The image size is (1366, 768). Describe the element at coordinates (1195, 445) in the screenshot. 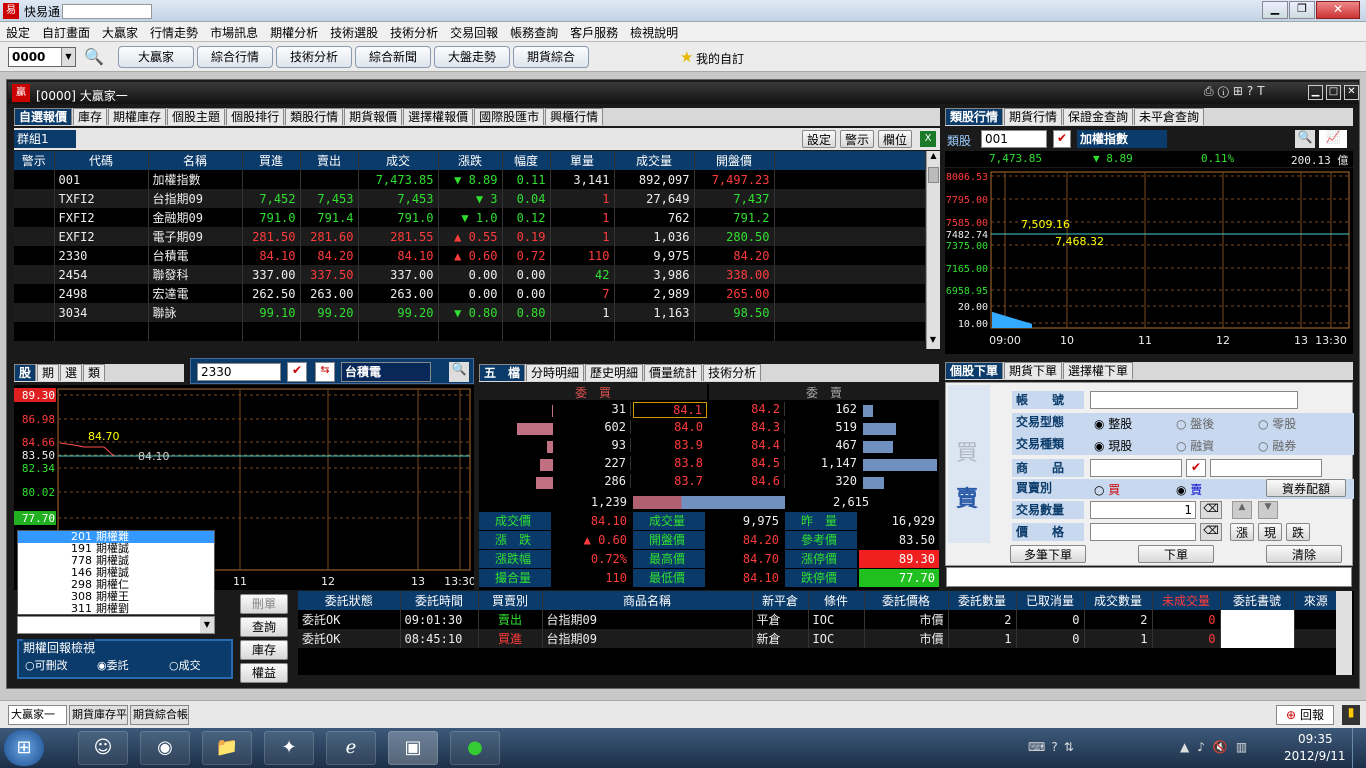

I see `radio-option: ○ 融資` at that location.